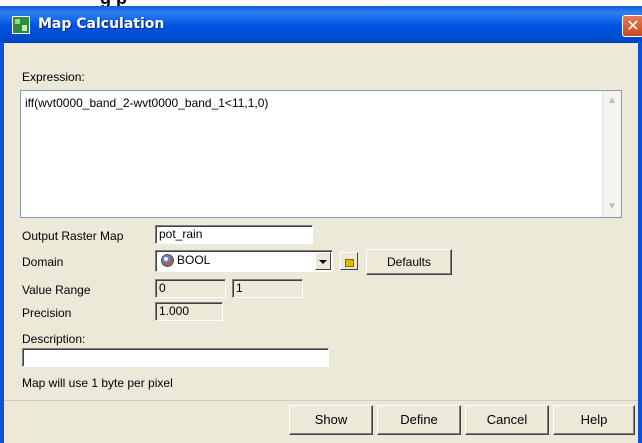 The image size is (642, 443). I want to click on window-frame-right, so click(640, 242).